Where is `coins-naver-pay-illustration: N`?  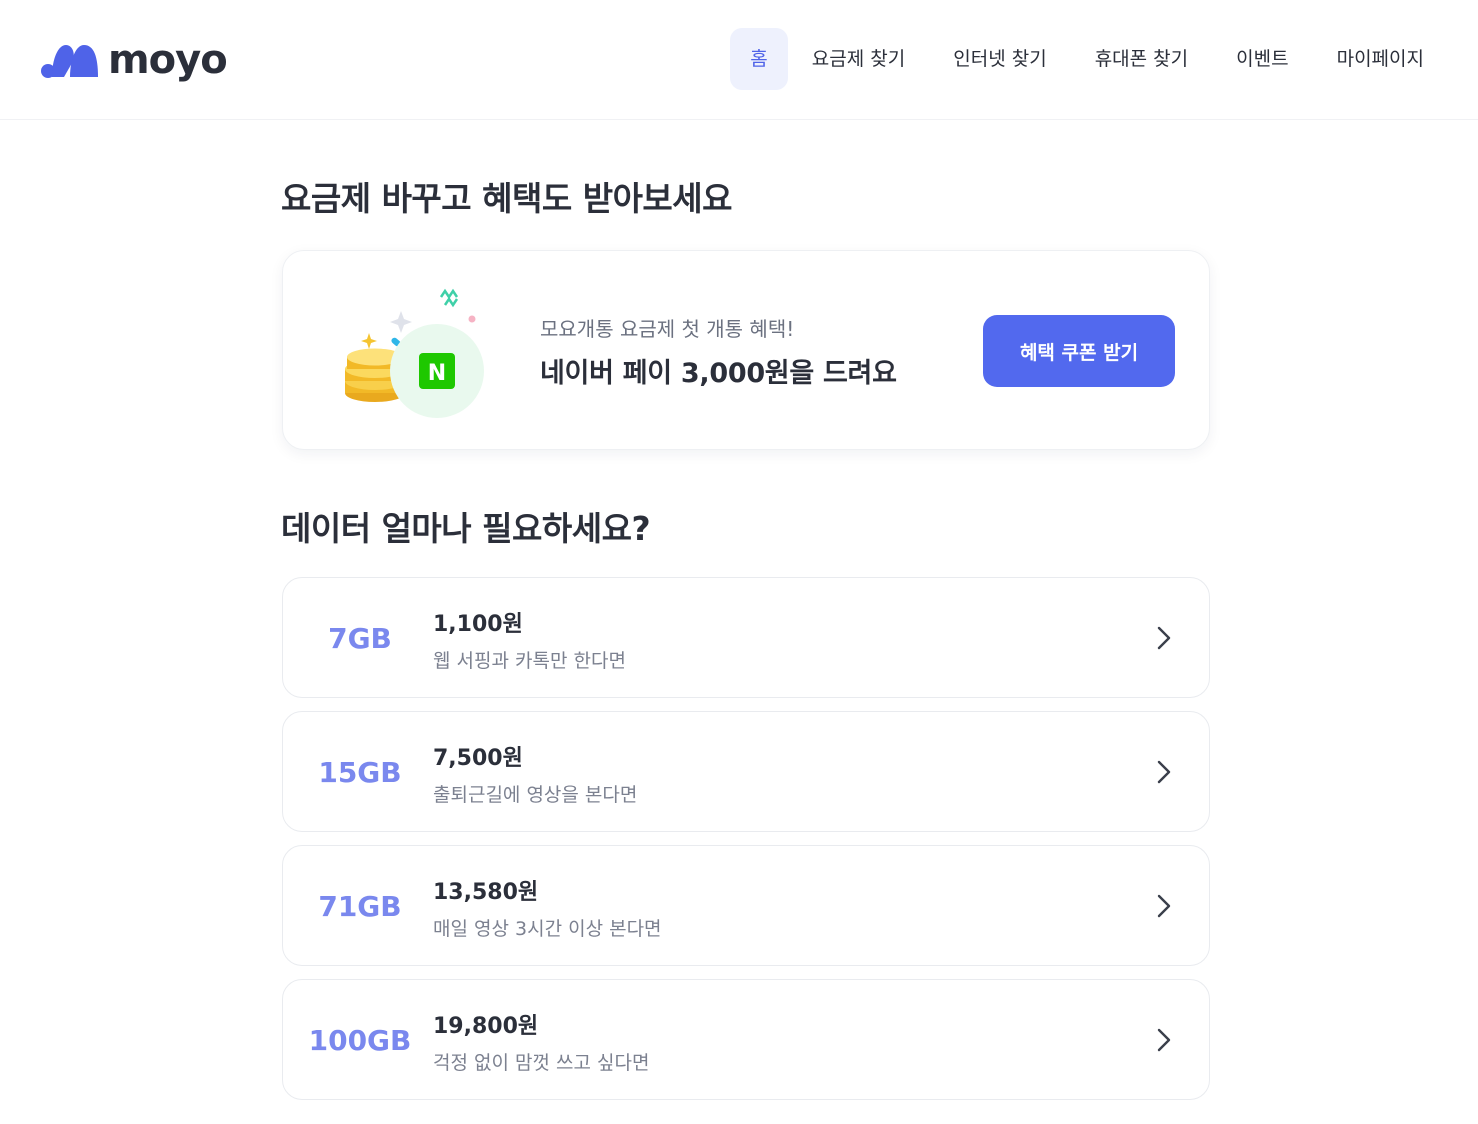
coins-naver-pay-illustration: N is located at coordinates (414, 353).